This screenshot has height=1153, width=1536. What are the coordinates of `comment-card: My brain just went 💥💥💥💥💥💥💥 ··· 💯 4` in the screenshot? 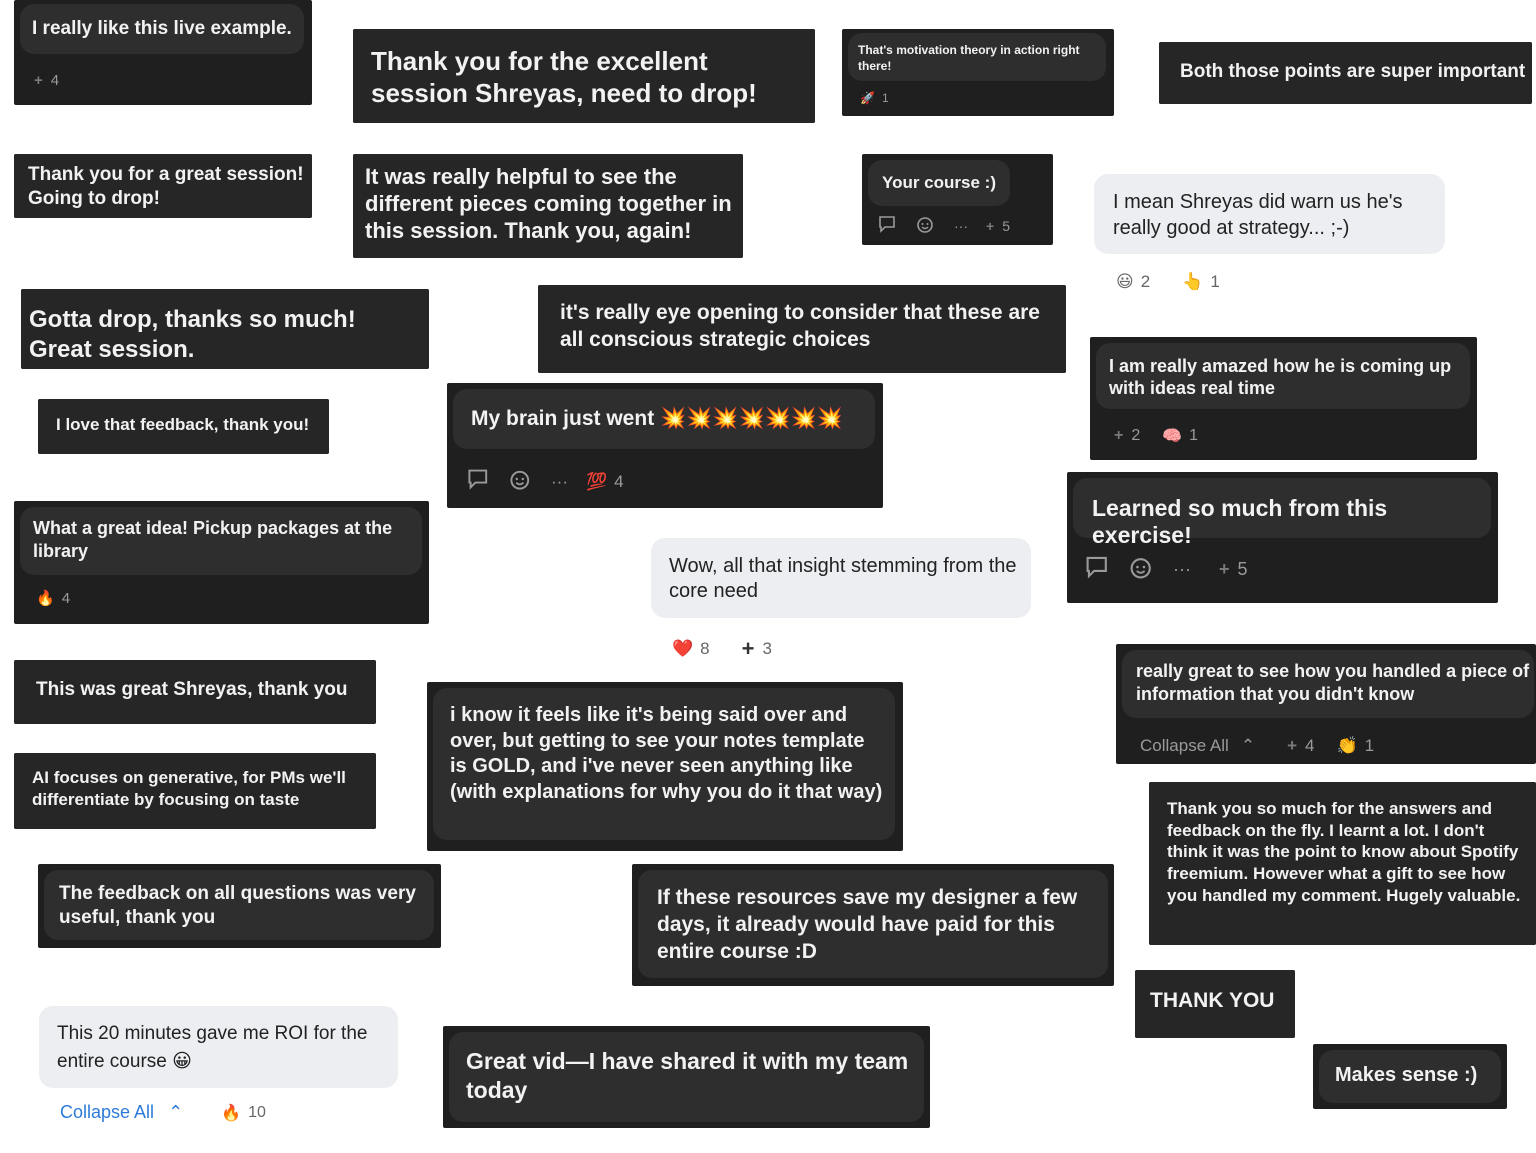 It's located at (665, 445).